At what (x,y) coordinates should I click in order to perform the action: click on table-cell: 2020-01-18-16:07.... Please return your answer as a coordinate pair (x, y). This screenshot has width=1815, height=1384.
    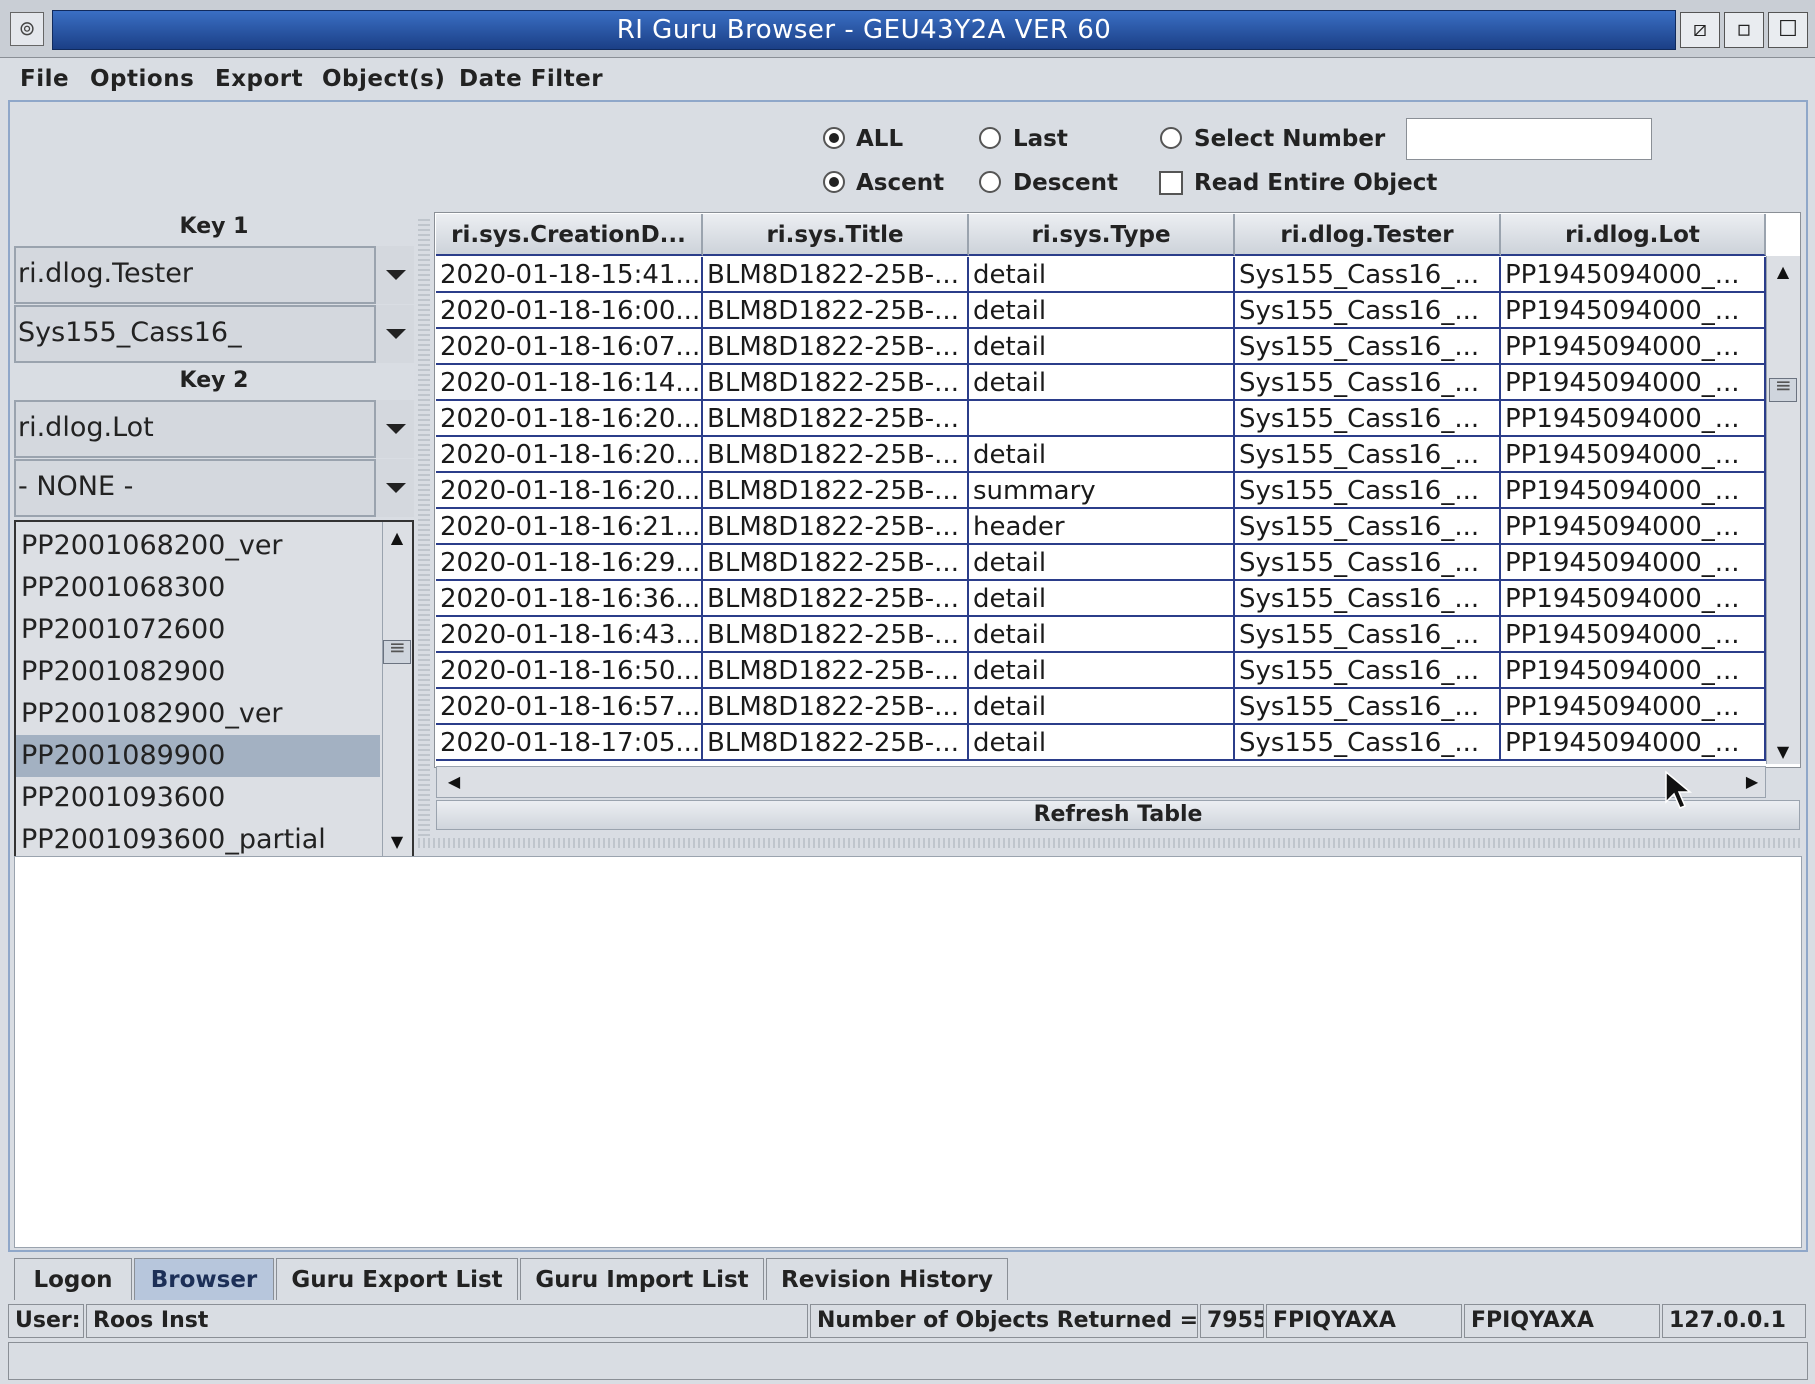
    Looking at the image, I should click on (569, 347).